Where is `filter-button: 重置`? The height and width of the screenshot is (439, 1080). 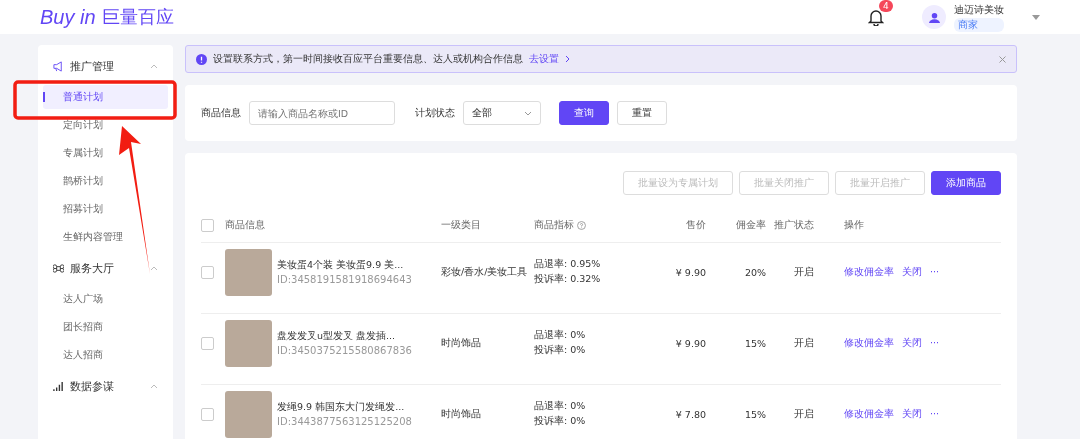
filter-button: 重置 is located at coordinates (642, 113).